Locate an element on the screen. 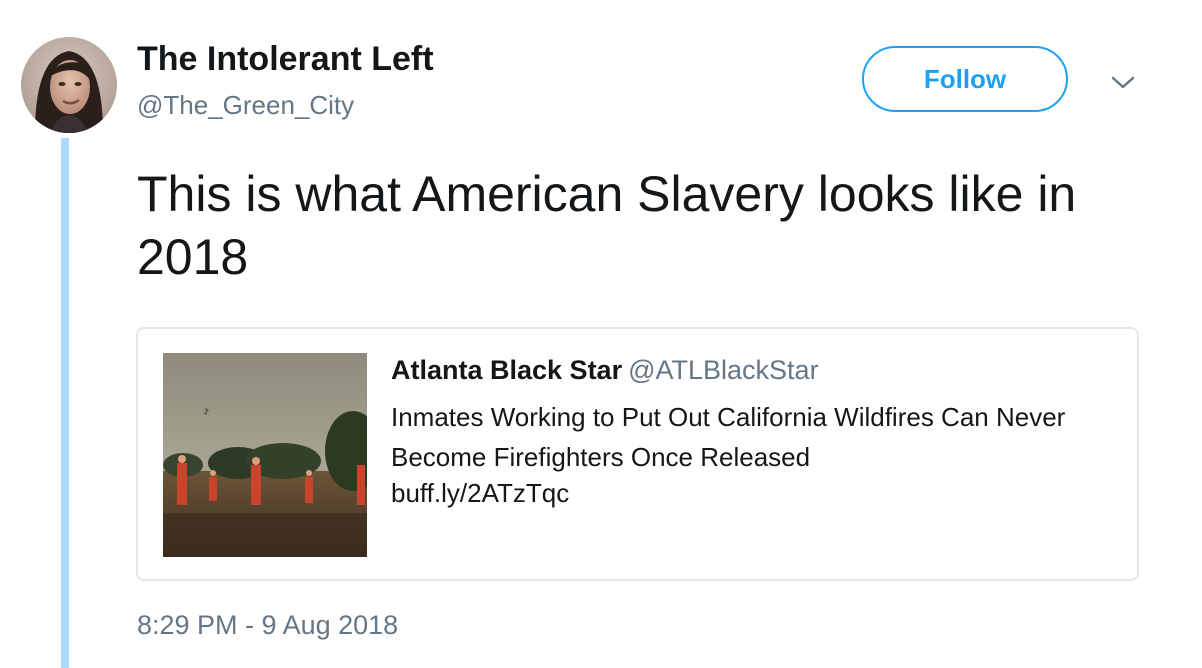 The width and height of the screenshot is (1202, 668). follow-button: Follow is located at coordinates (965, 79).